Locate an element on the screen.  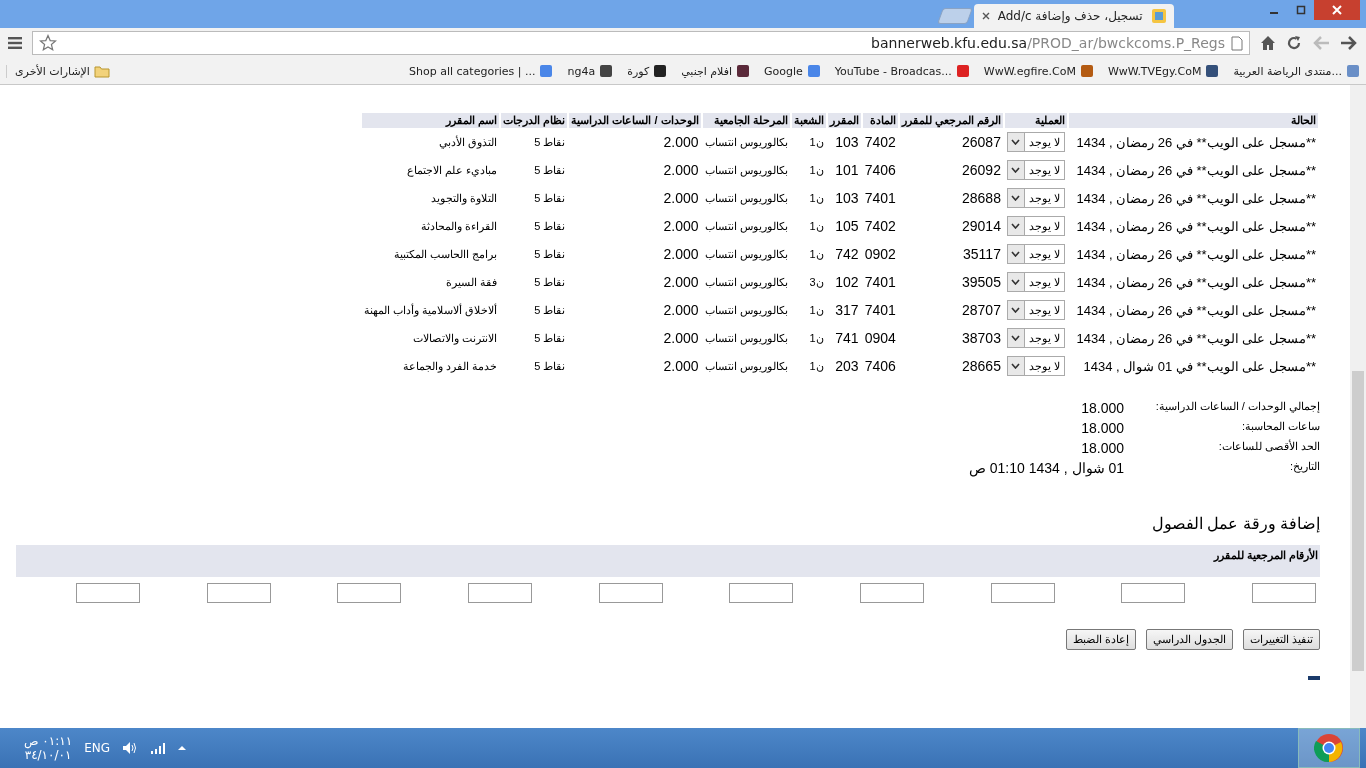
form-button: تنفيذ التغييرات is located at coordinates (1281, 639).